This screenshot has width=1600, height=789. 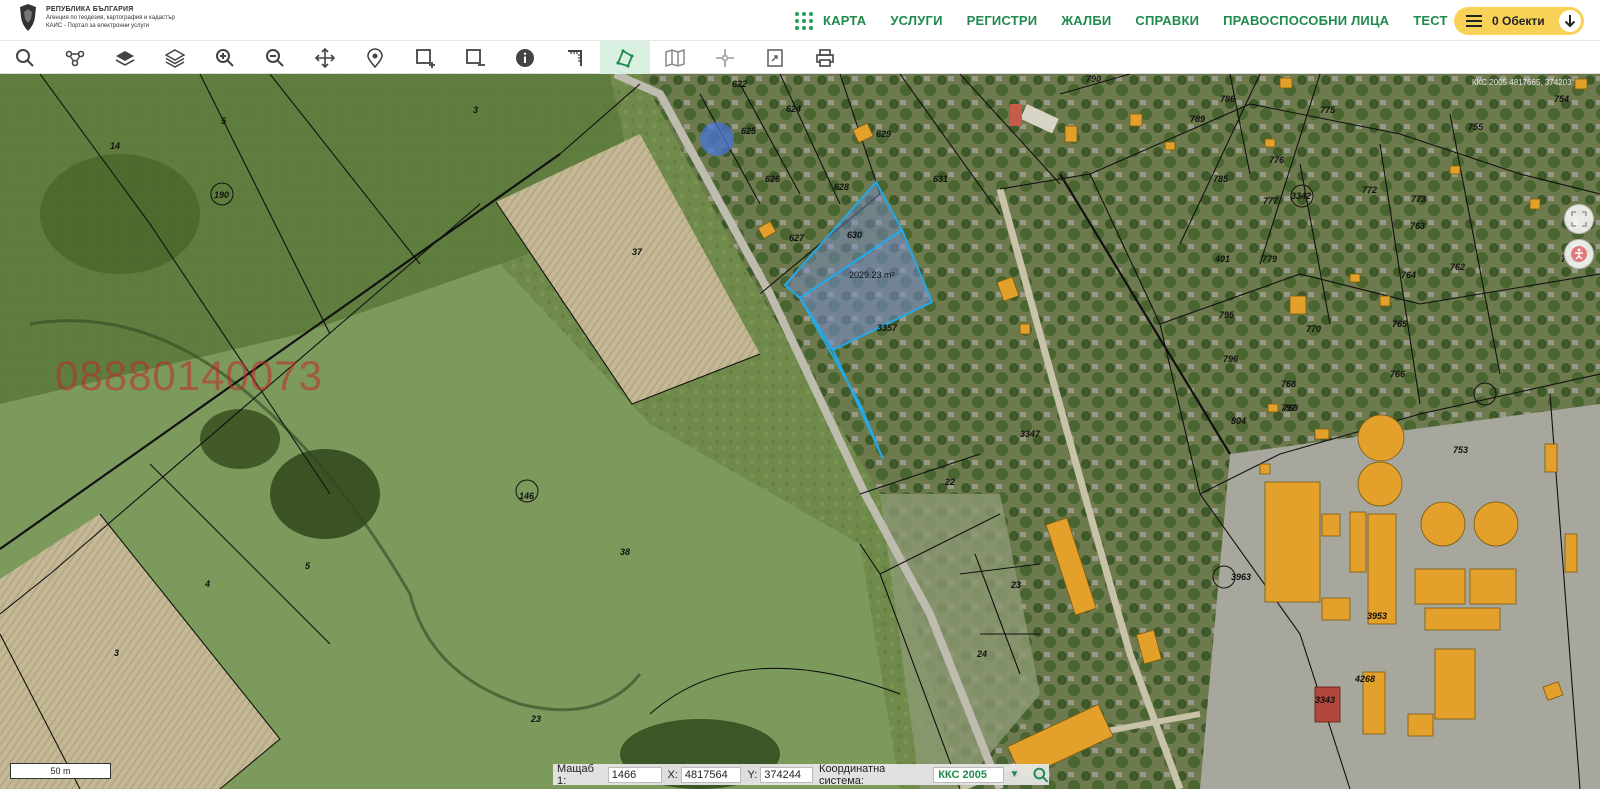 I want to click on print-icon, so click(x=825, y=57).